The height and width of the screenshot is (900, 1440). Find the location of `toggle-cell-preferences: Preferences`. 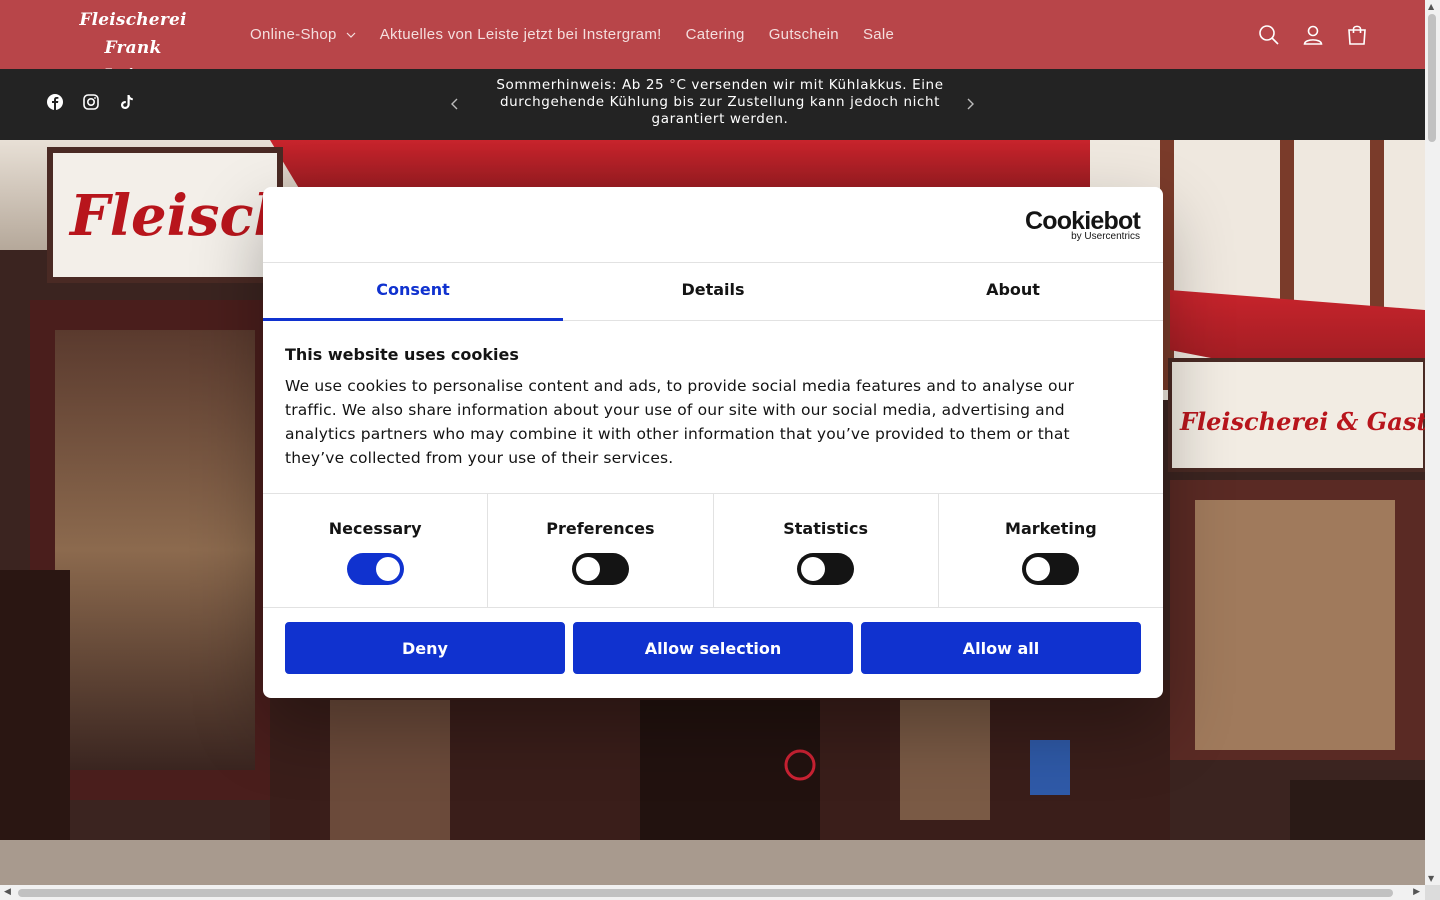

toggle-cell-preferences: Preferences is located at coordinates (601, 550).